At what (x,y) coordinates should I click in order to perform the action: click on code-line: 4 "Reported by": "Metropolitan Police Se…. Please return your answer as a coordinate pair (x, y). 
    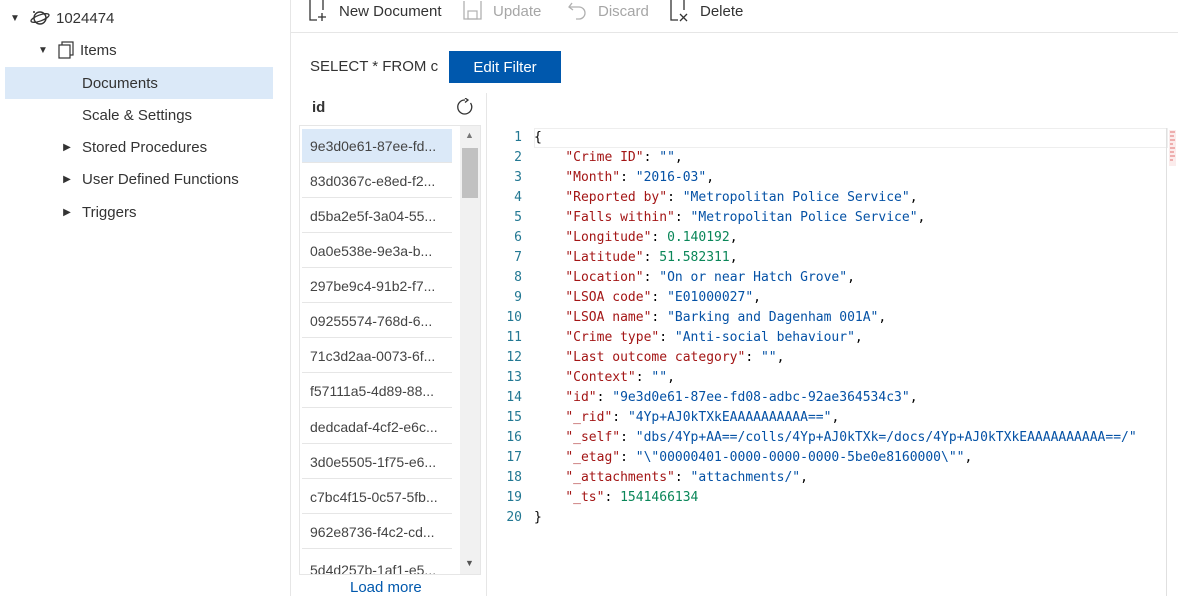
    Looking at the image, I should click on (827, 198).